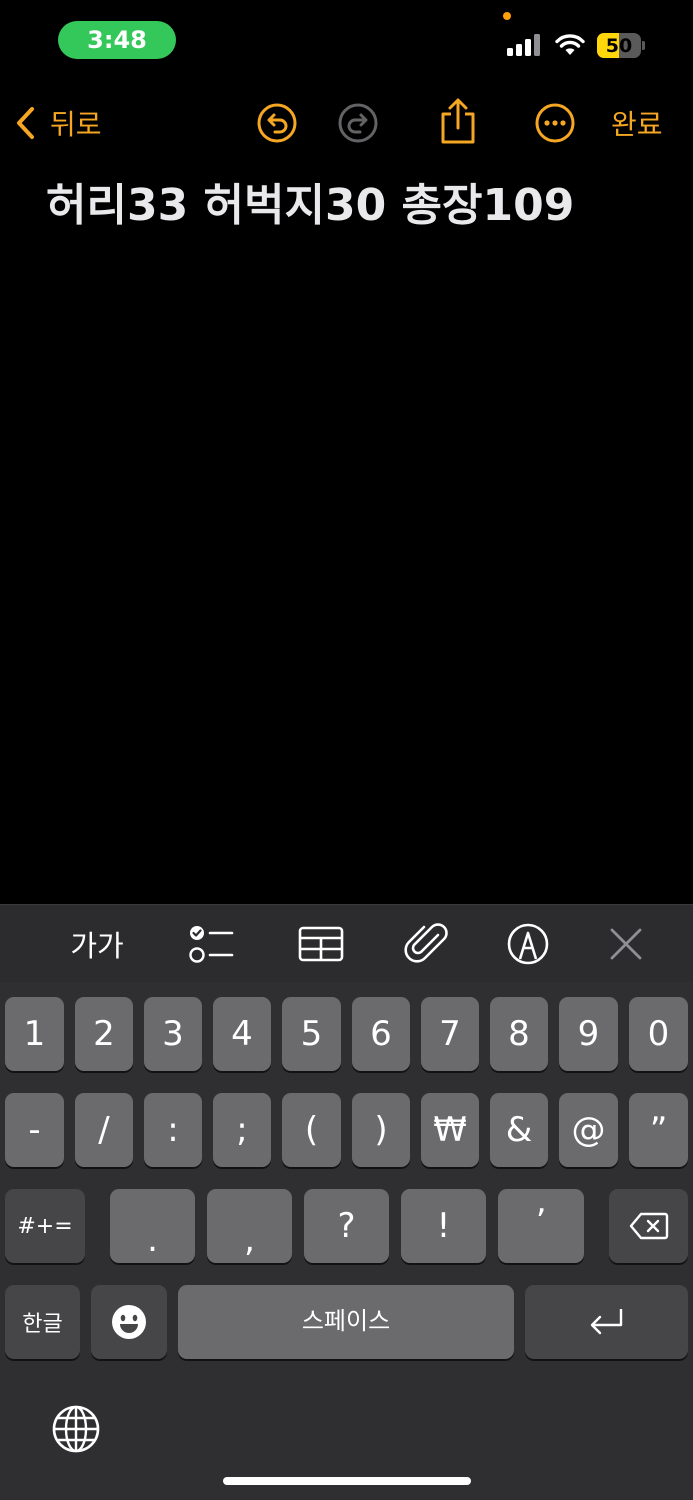 This screenshot has height=1500, width=693. Describe the element at coordinates (458, 121) in the screenshot. I see `share-icon` at that location.